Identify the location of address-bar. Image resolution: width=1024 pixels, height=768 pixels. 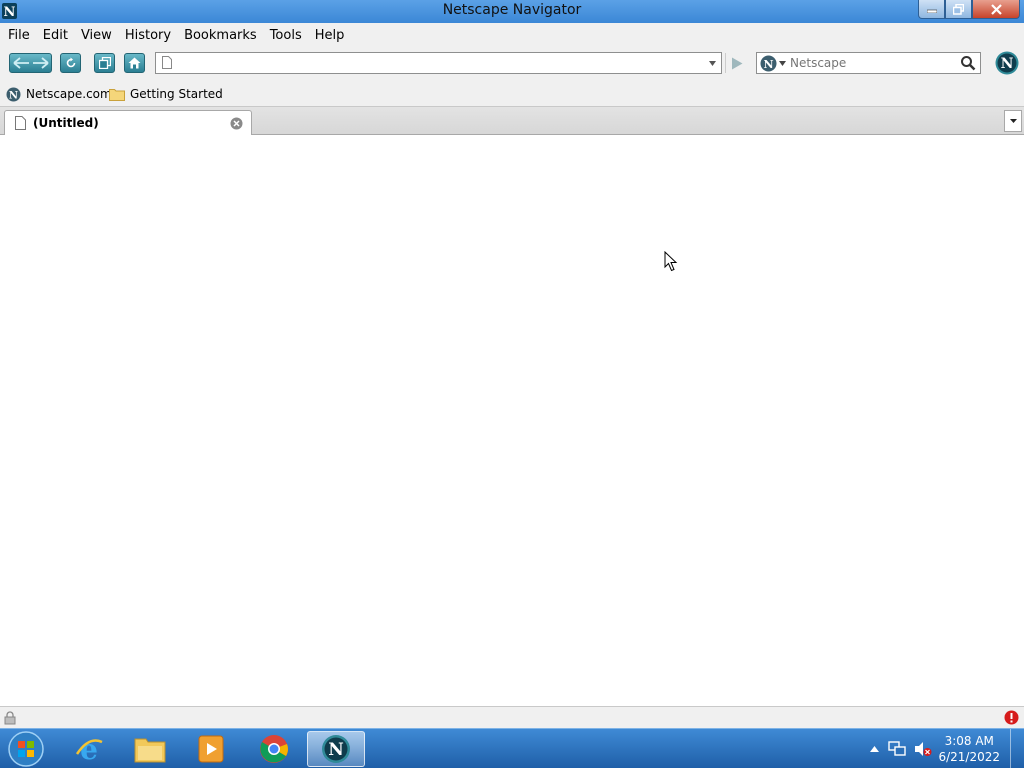
(438, 63).